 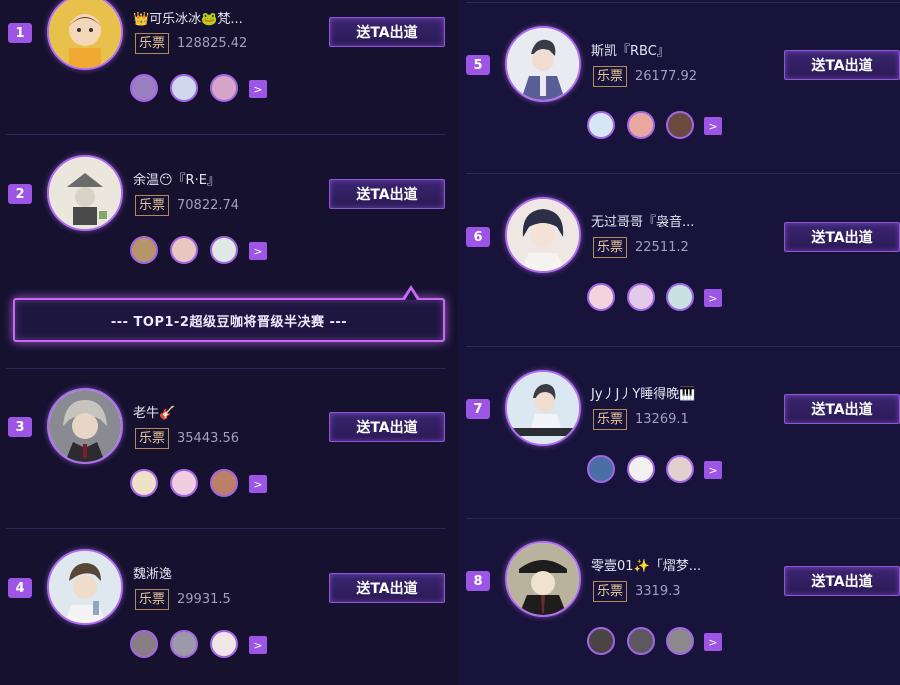 I want to click on username: Jy丿J丿Y睡得晚🎹, so click(x=643, y=392).